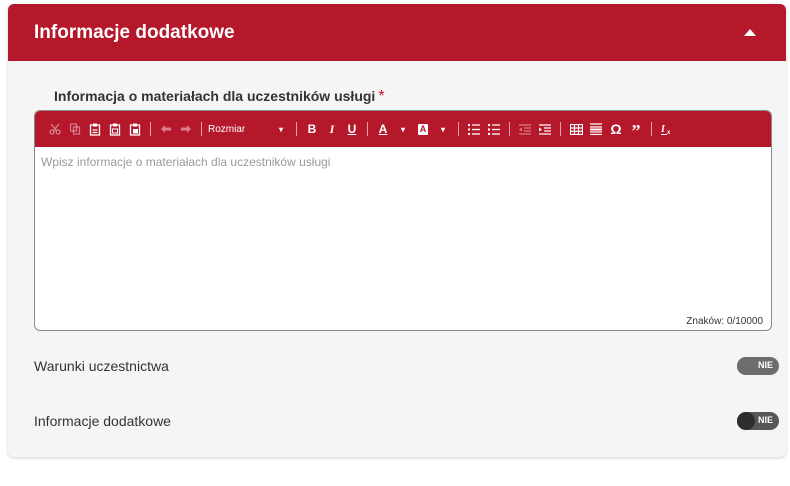 This screenshot has width=790, height=486. I want to click on required-asterisk: *, so click(381, 96).